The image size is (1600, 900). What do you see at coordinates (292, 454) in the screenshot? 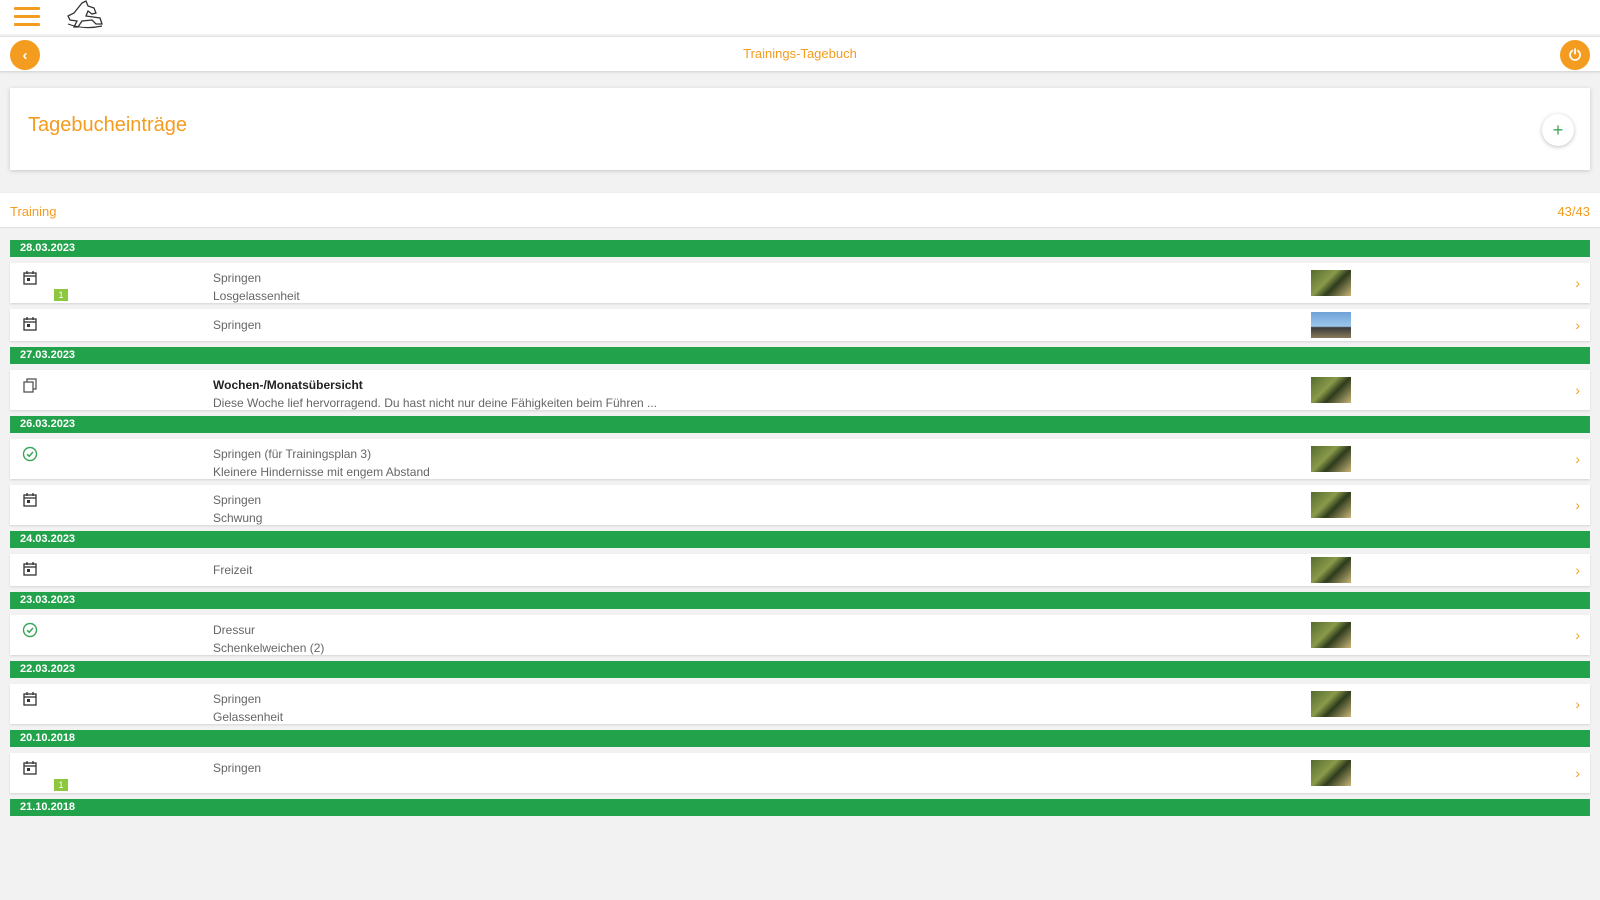
I see `entry-title: Springen (für Trainingsplan 3)` at bounding box center [292, 454].